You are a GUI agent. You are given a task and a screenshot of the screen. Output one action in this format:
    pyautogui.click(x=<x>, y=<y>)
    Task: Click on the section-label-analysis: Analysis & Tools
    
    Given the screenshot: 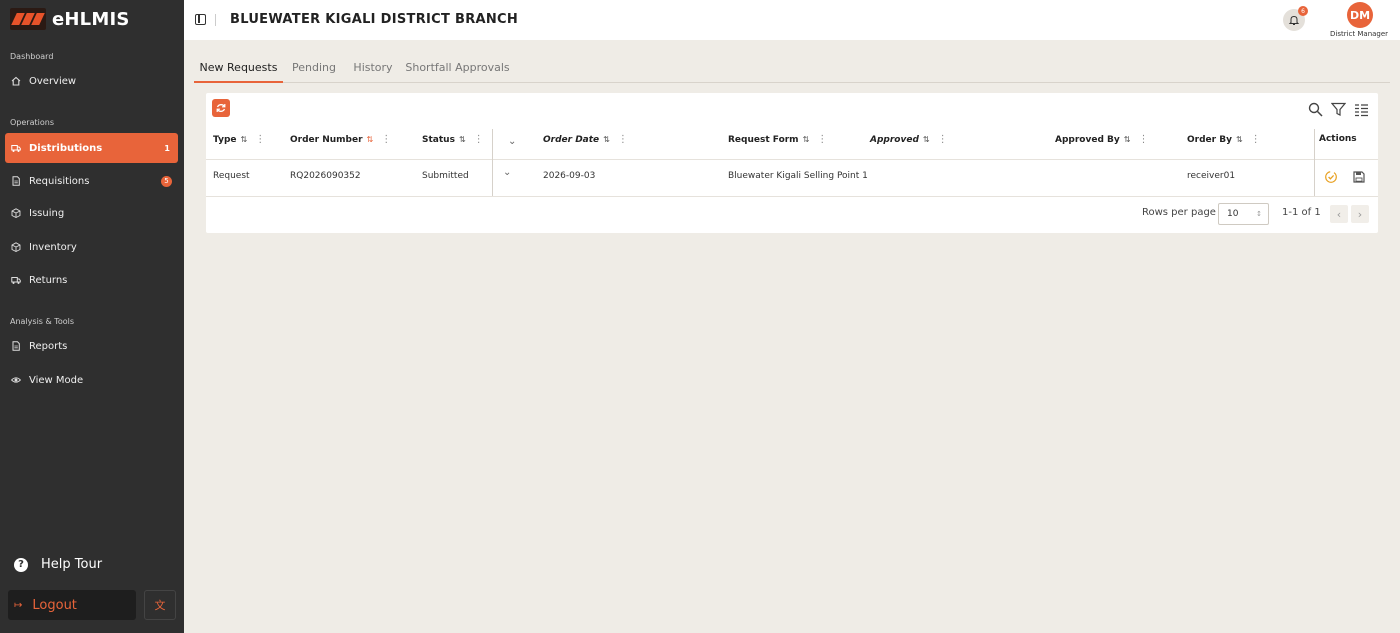 What is the action you would take?
    pyautogui.click(x=42, y=321)
    